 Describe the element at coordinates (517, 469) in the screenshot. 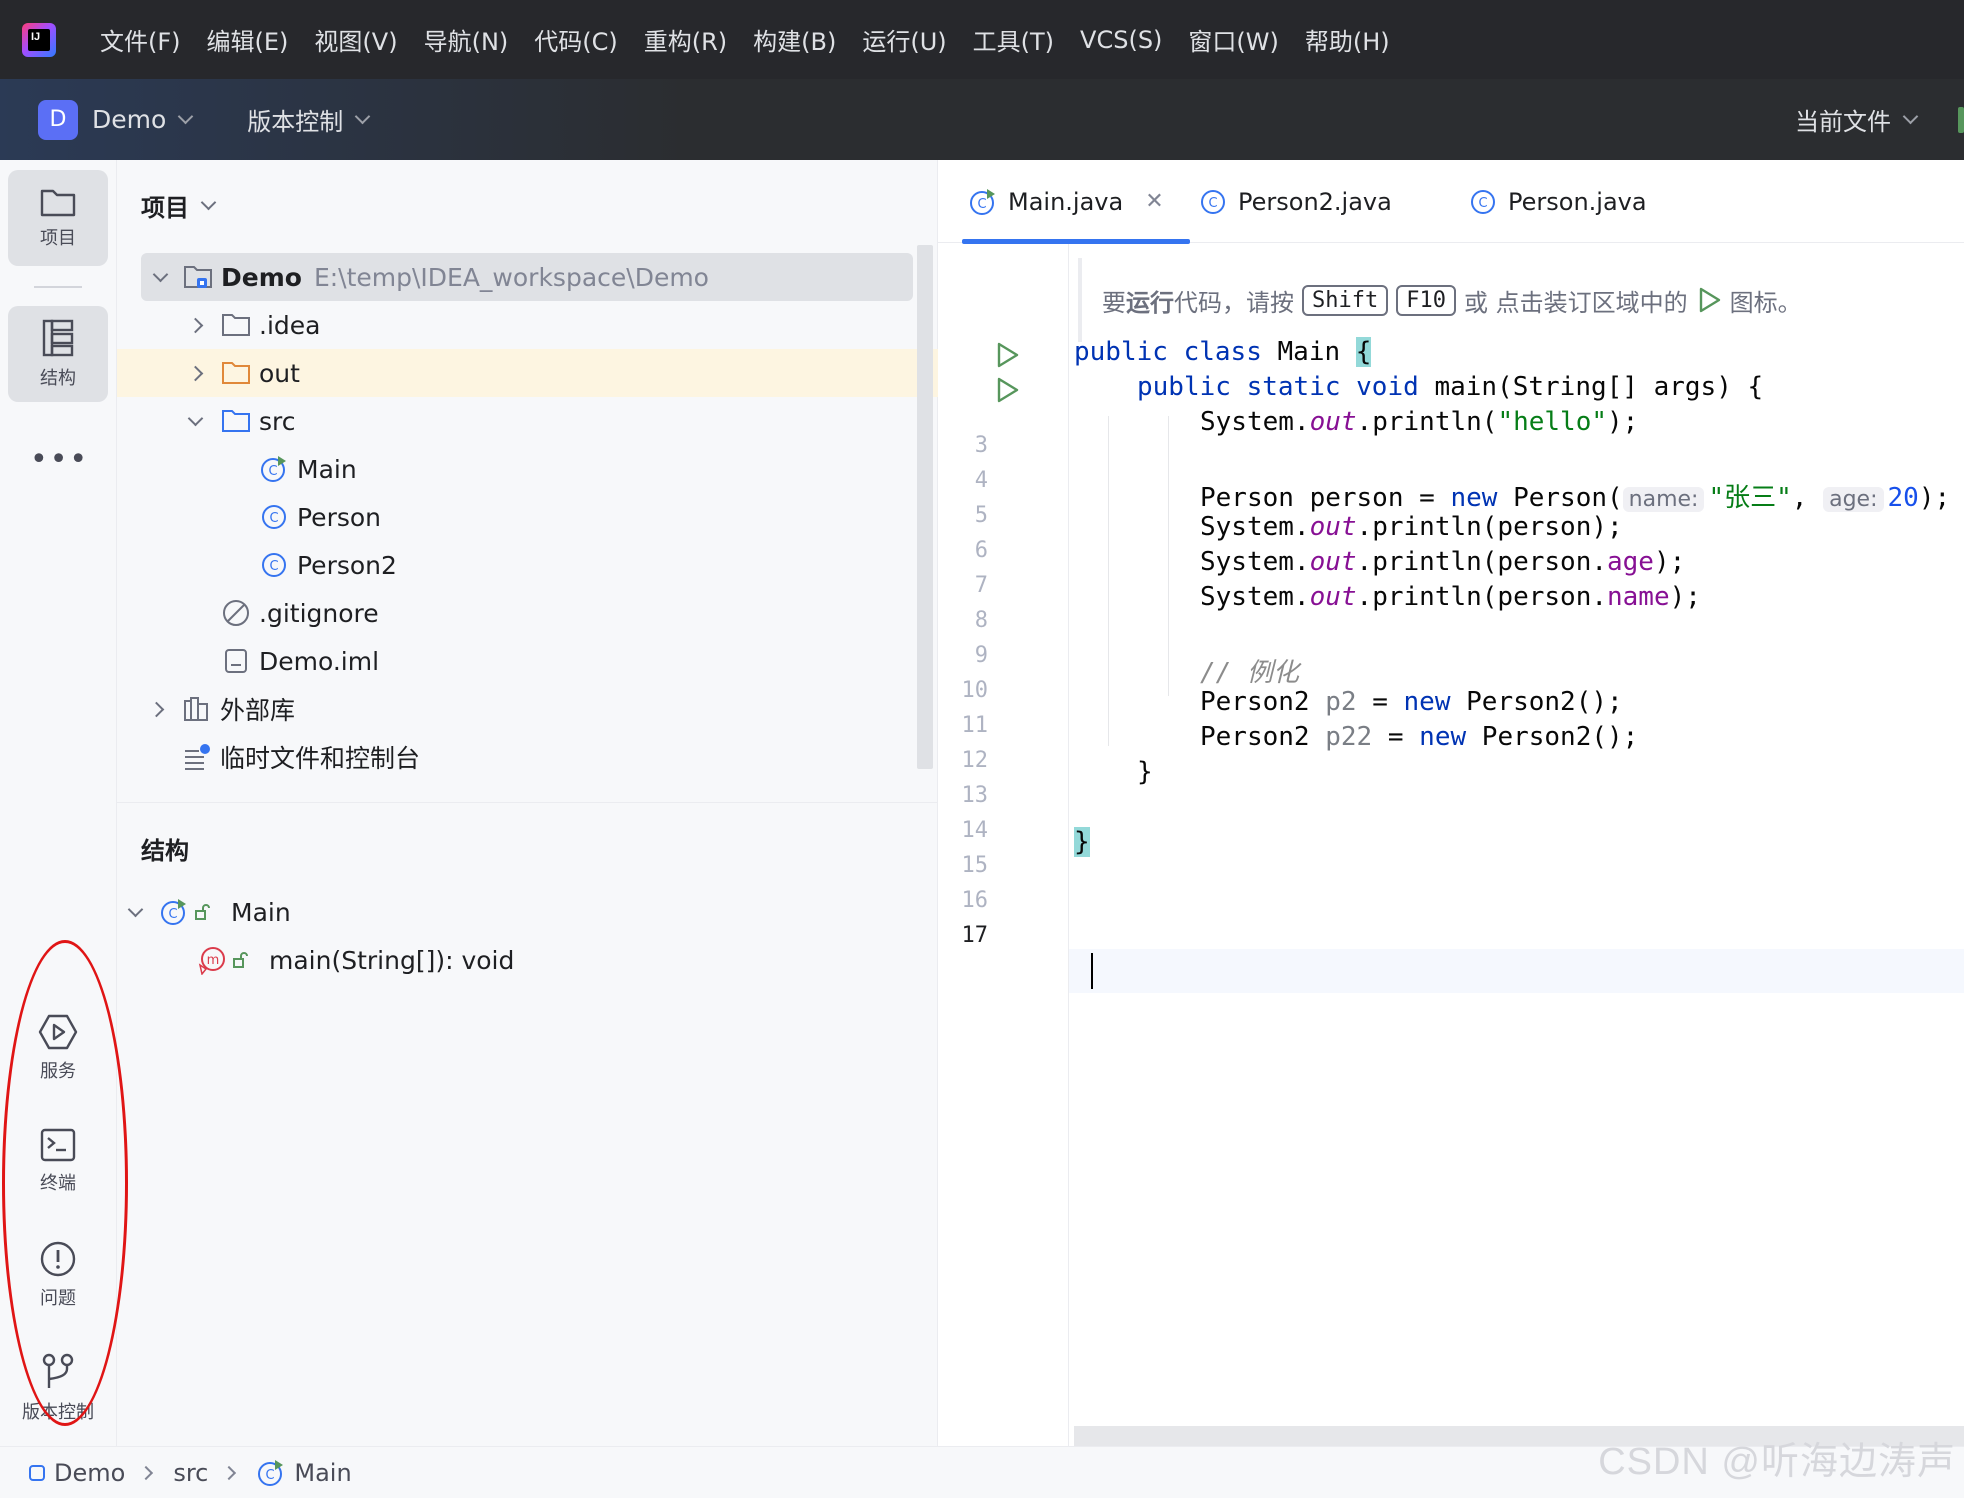

I see `tree-item-main: C Main` at that location.